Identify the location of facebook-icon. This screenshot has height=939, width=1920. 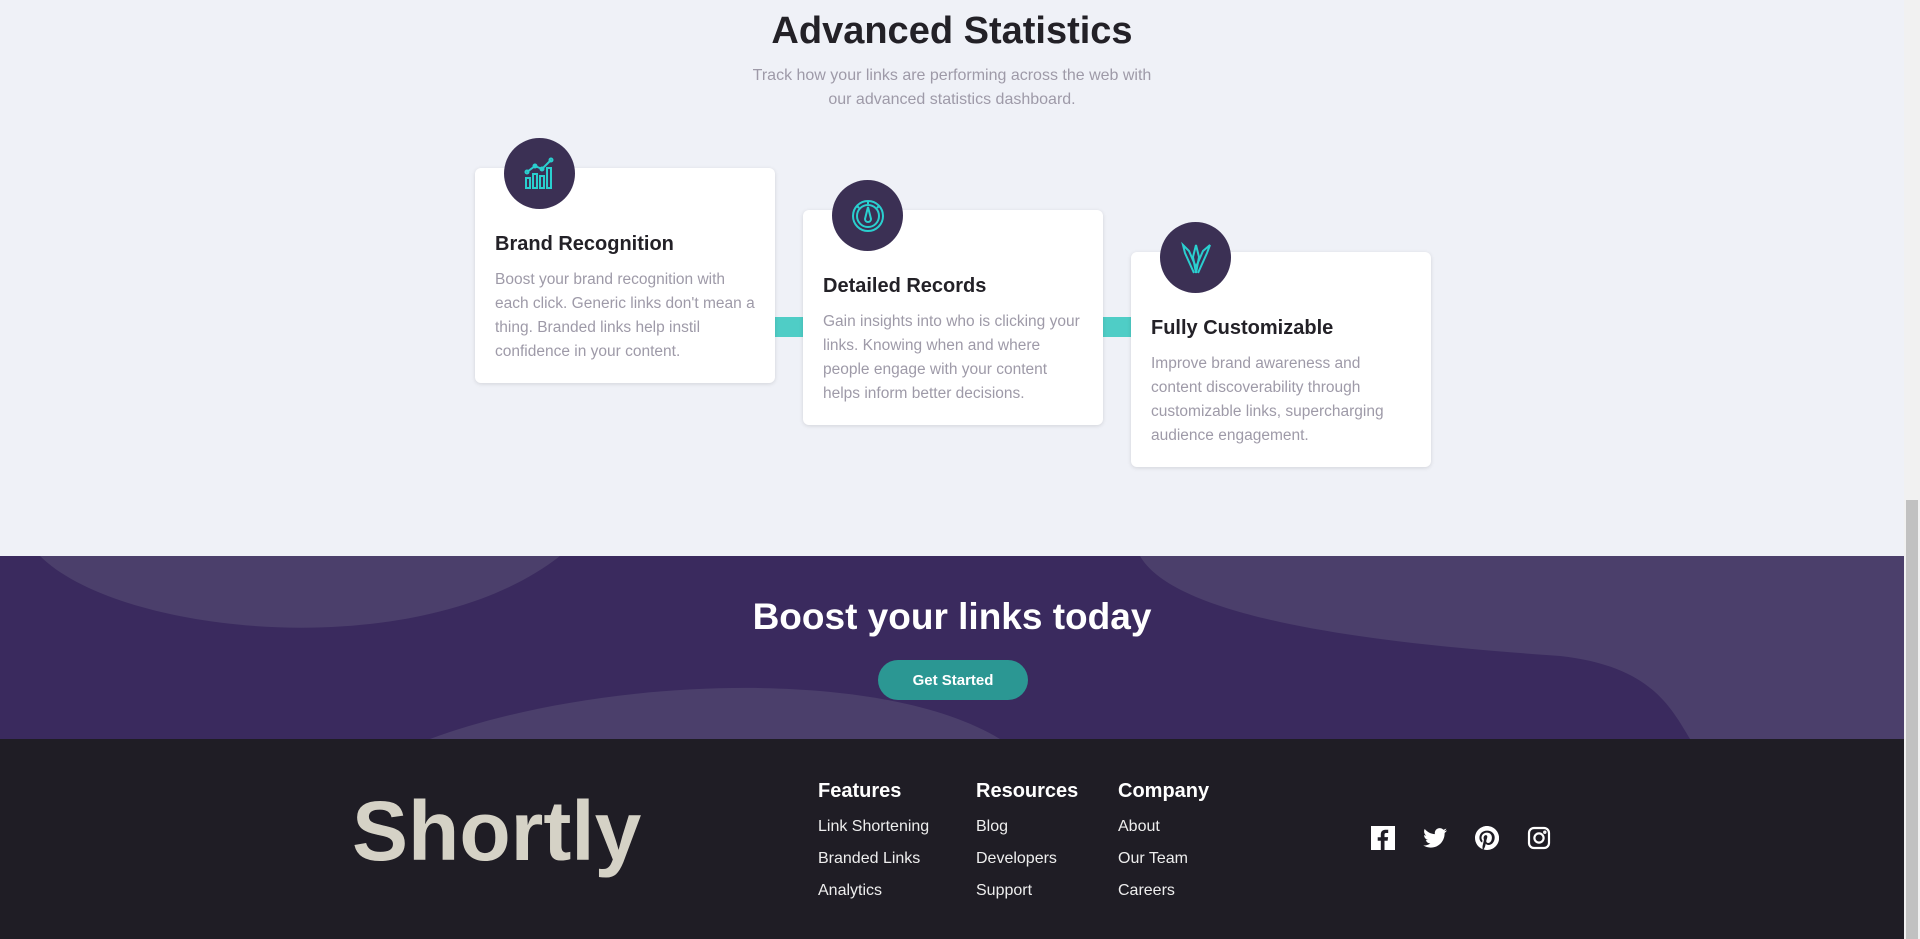
(1383, 838).